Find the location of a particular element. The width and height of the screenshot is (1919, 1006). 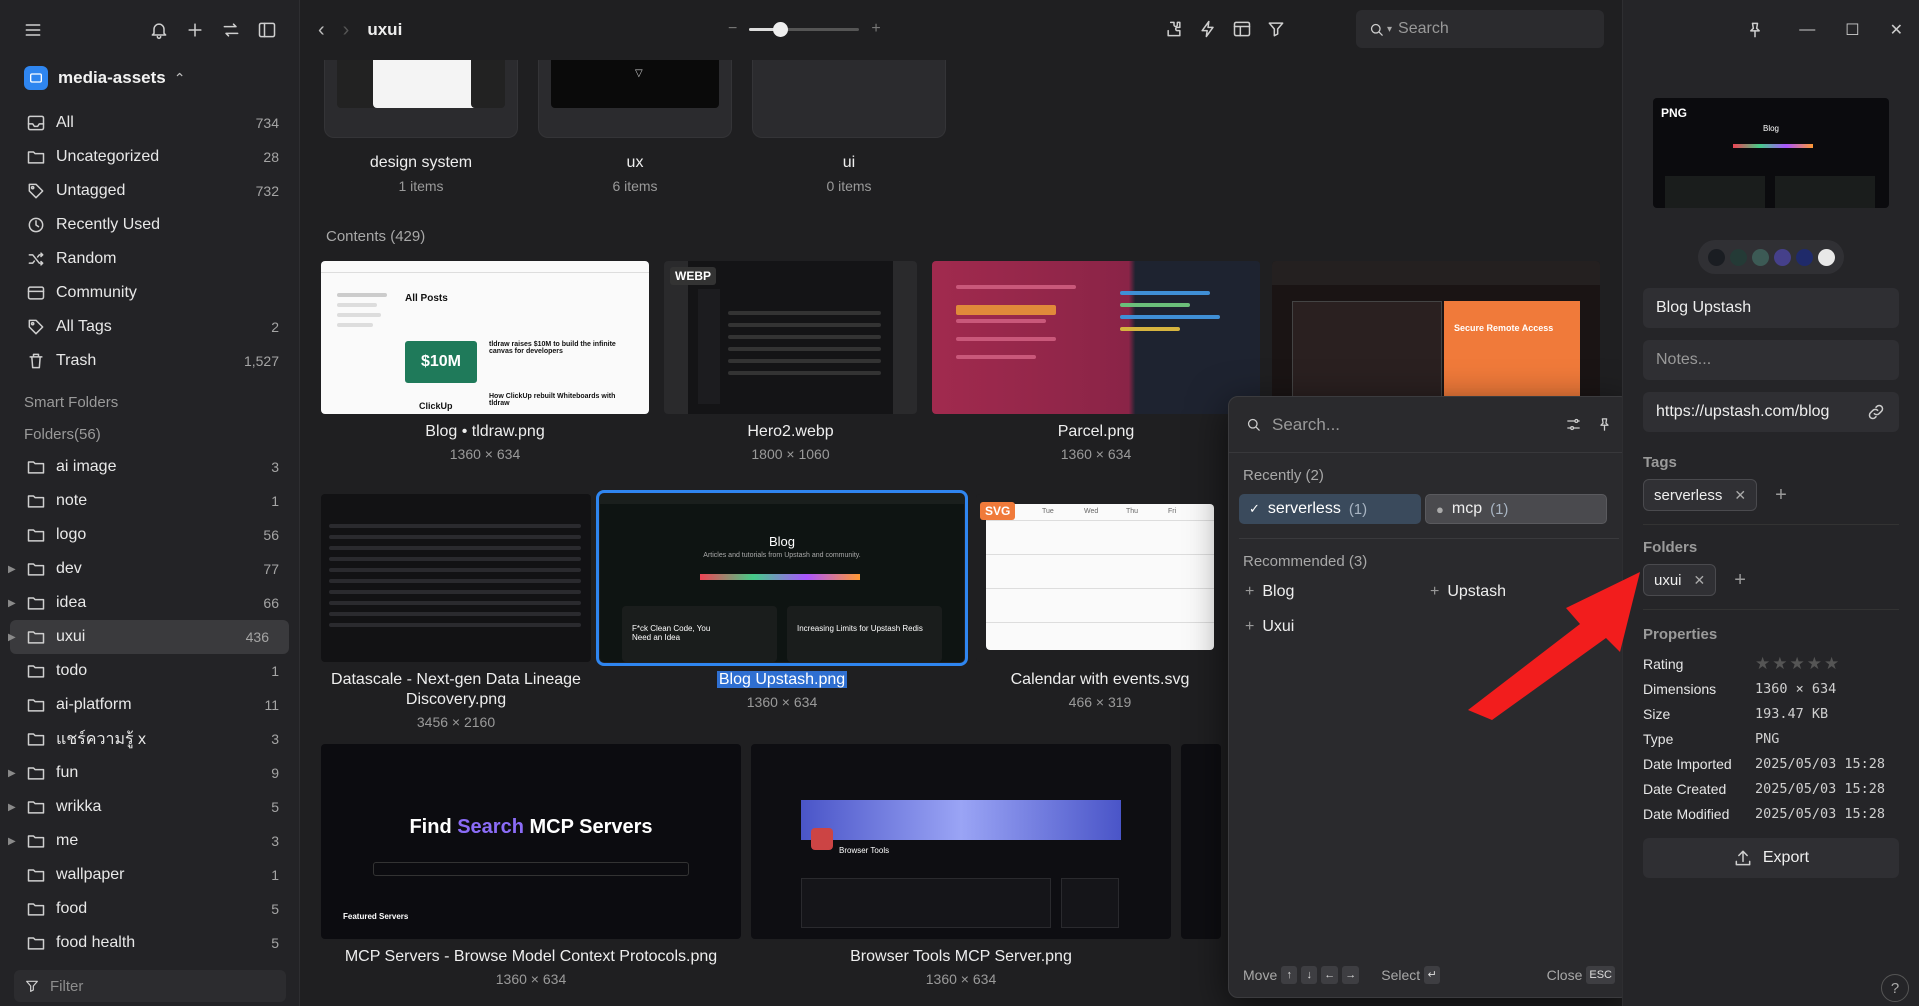

zoom-out-icon: − is located at coordinates (732, 29).